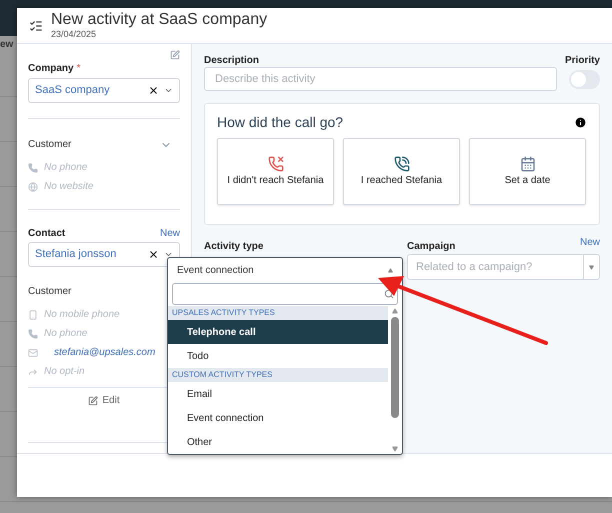 This screenshot has width=612, height=513. Describe the element at coordinates (78, 69) in the screenshot. I see `required-mark: *` at that location.